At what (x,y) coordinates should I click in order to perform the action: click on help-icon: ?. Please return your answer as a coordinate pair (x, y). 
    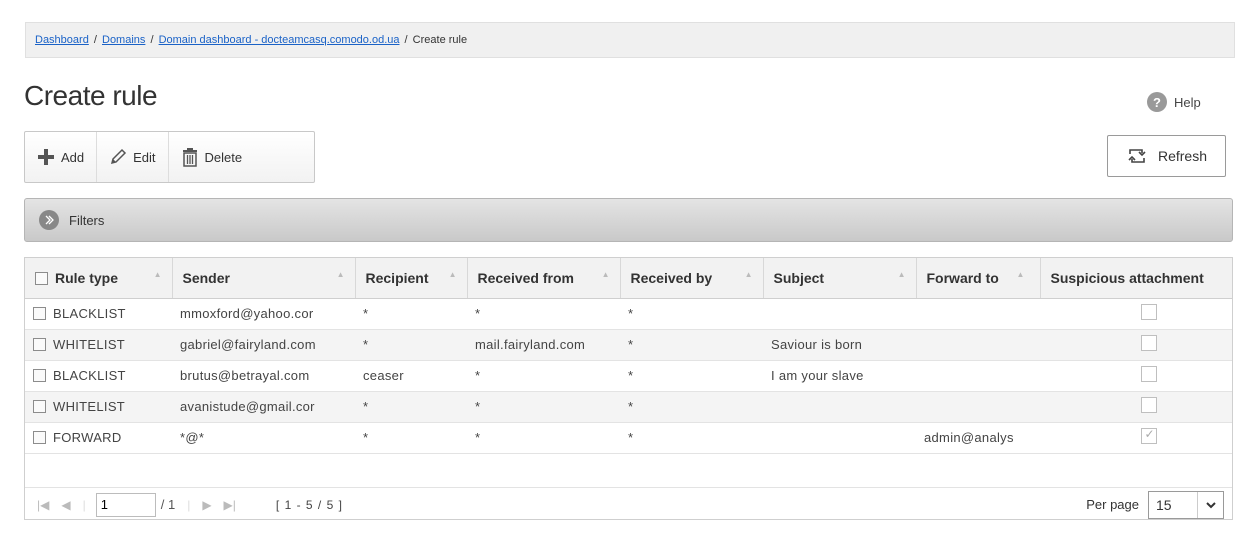
    Looking at the image, I should click on (1157, 102).